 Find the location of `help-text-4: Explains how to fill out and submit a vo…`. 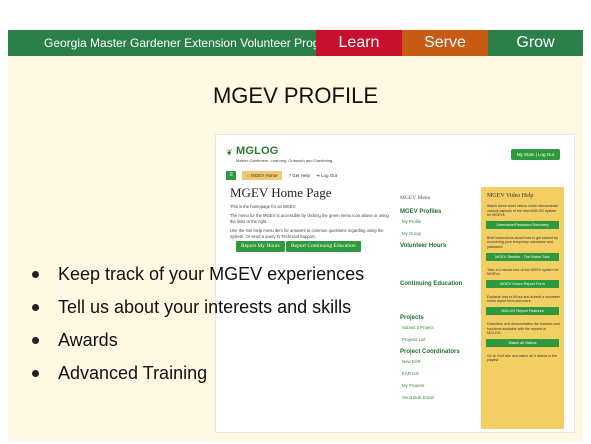

help-text-4: Explains how to fill out and submit a vo… is located at coordinates (523, 299).